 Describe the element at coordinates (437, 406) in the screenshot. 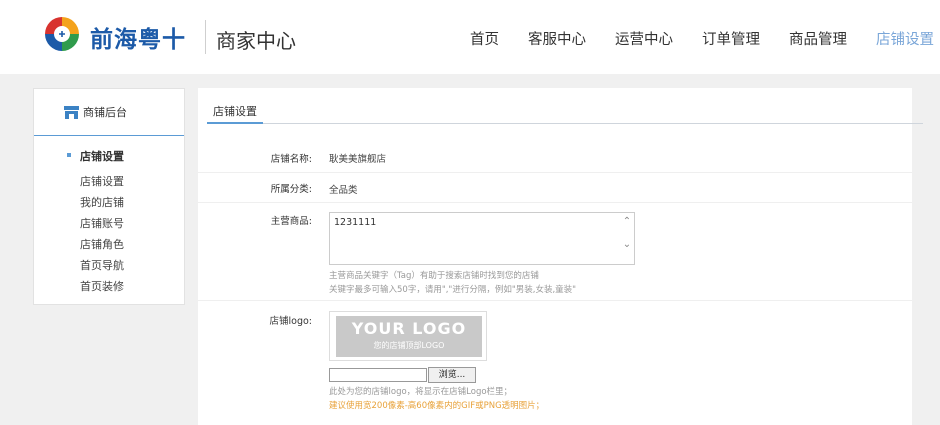

I see `logo-hint-2: 建议使用宽200像素-高60像素内的GIF或PNG透明图片；` at that location.